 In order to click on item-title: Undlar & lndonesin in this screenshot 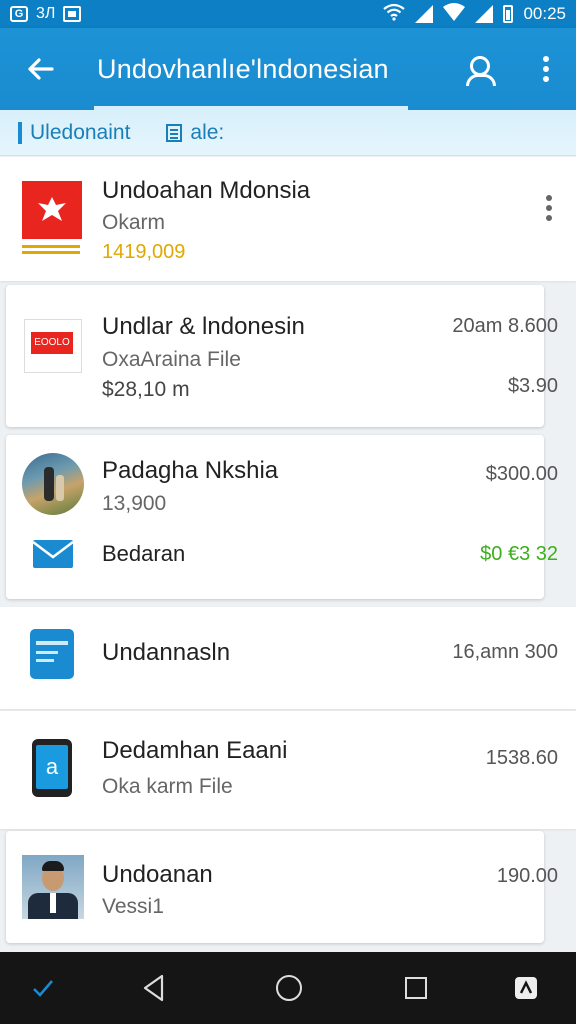, I will do `click(203, 326)`.